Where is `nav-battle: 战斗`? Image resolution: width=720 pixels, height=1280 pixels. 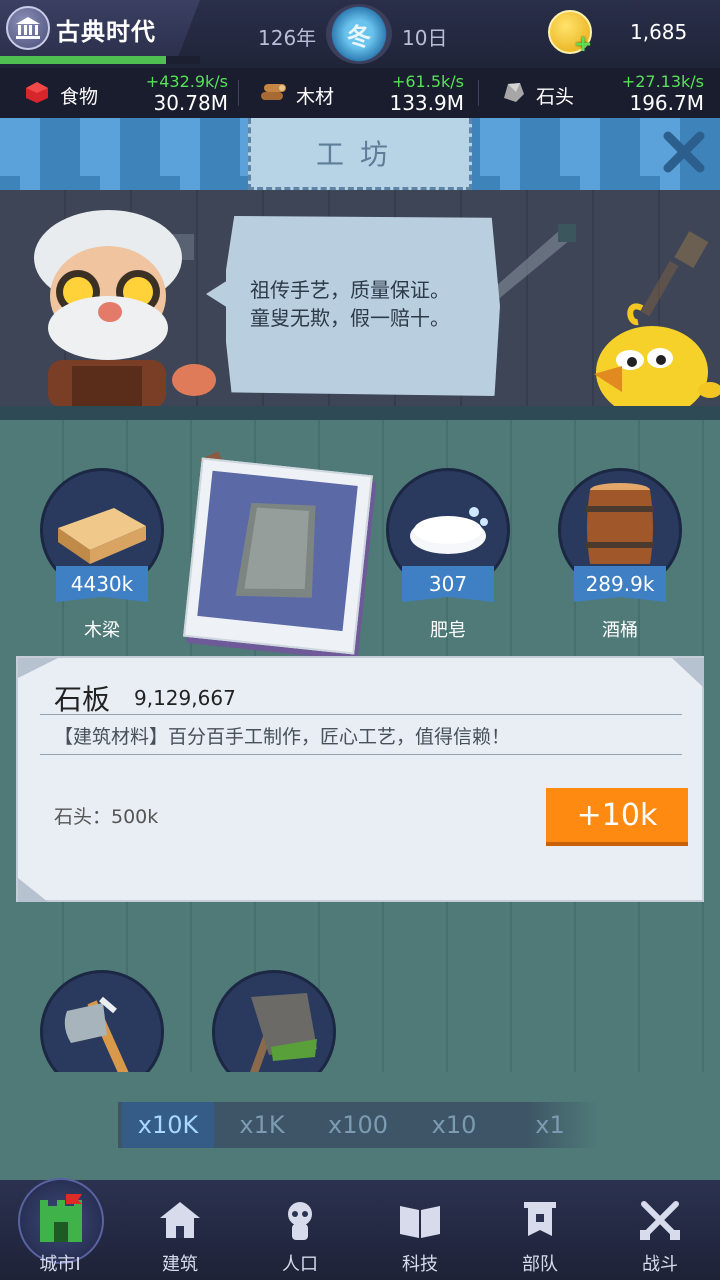
nav-battle: 战斗 is located at coordinates (660, 1230).